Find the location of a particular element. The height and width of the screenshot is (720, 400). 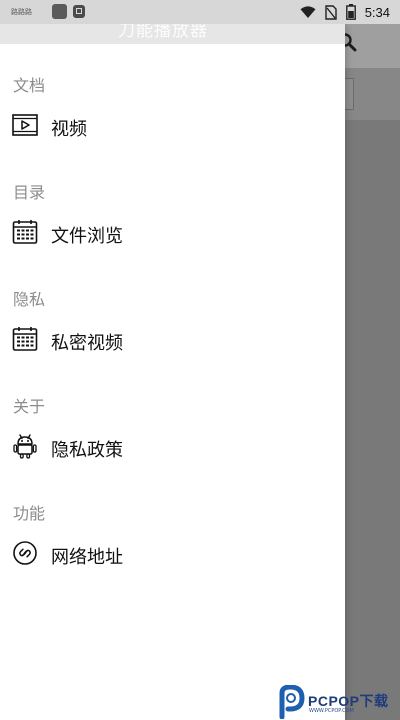

drawer-item-label: 网络地址 is located at coordinates (87, 557).